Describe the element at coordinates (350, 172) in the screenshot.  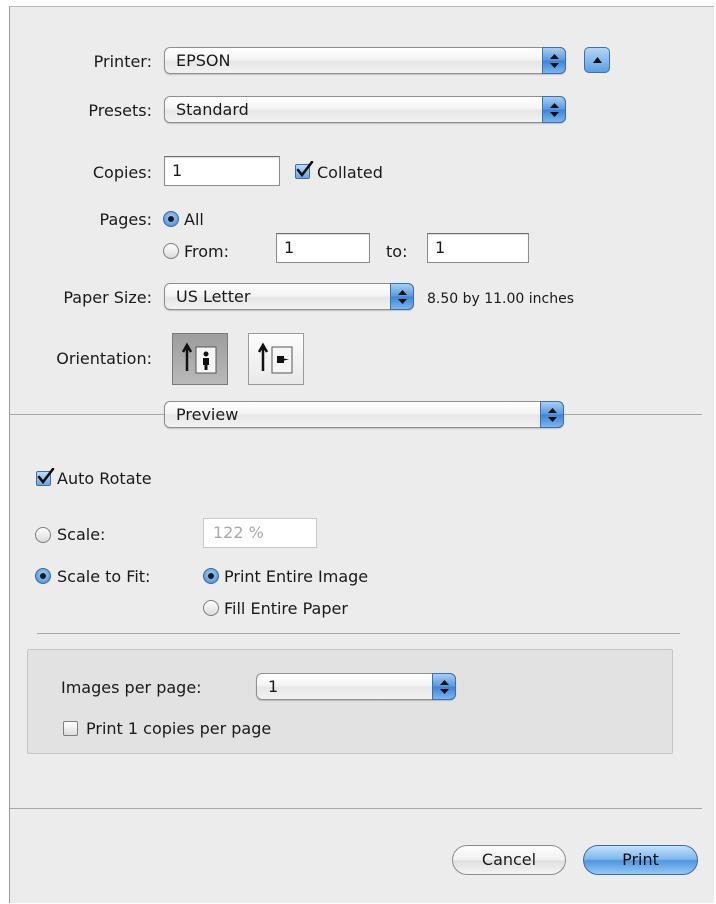
I see `collated-label: Collated` at that location.